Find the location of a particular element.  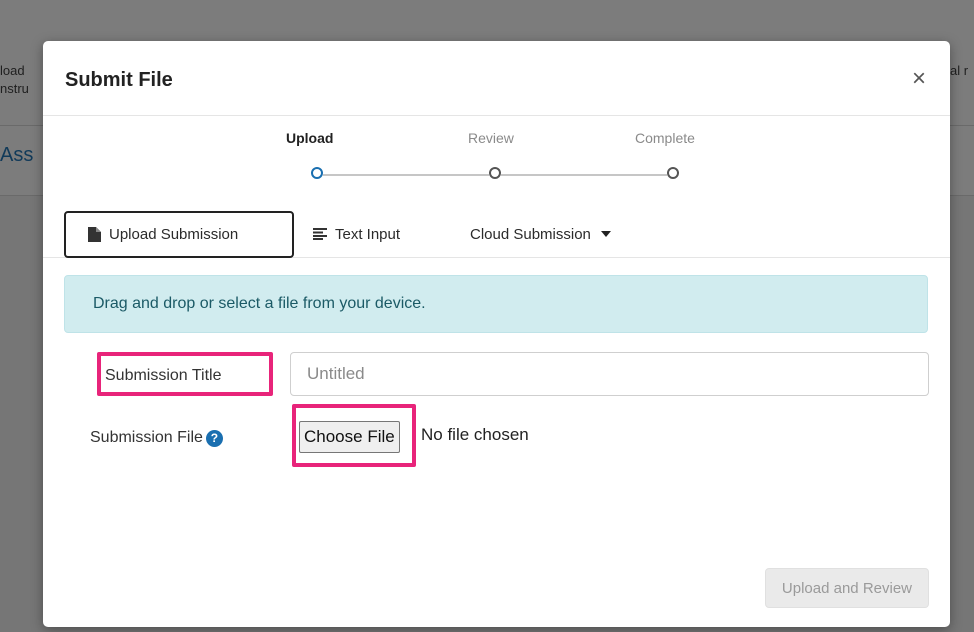

align-left-icon is located at coordinates (320, 234).